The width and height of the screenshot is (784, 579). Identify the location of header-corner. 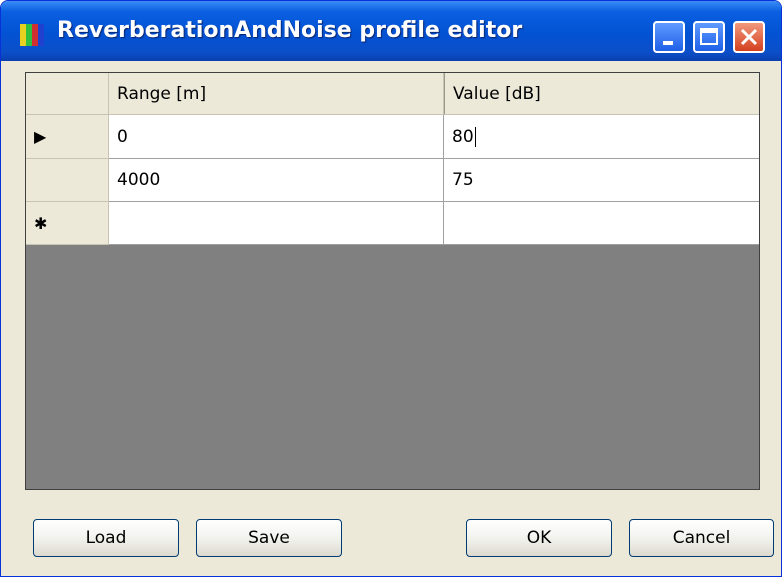
(67, 94).